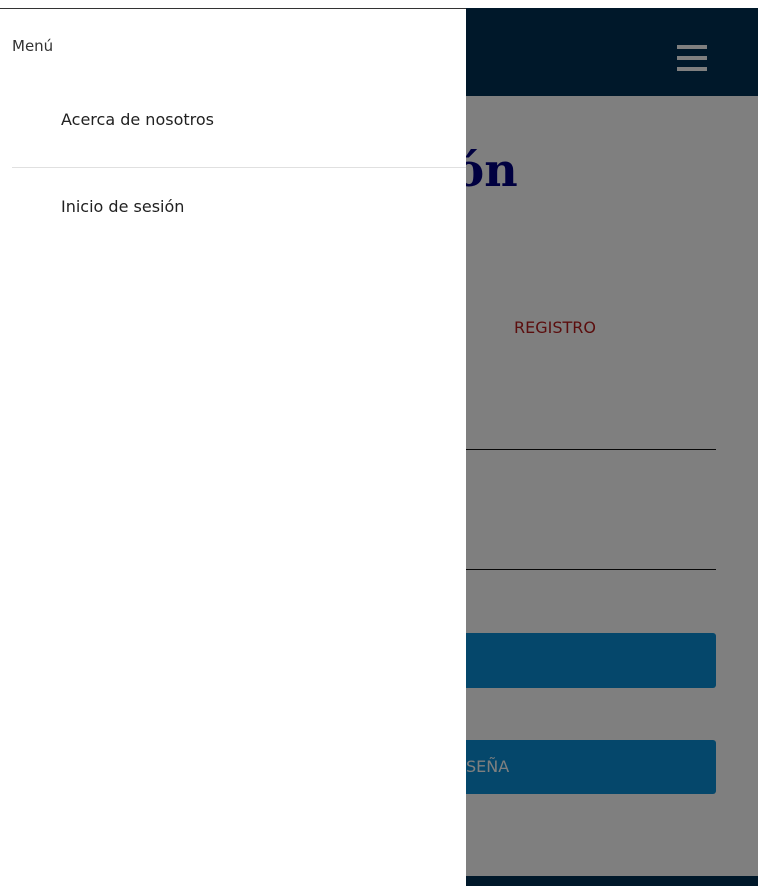  I want to click on drawer-top-border, so click(233, 8).